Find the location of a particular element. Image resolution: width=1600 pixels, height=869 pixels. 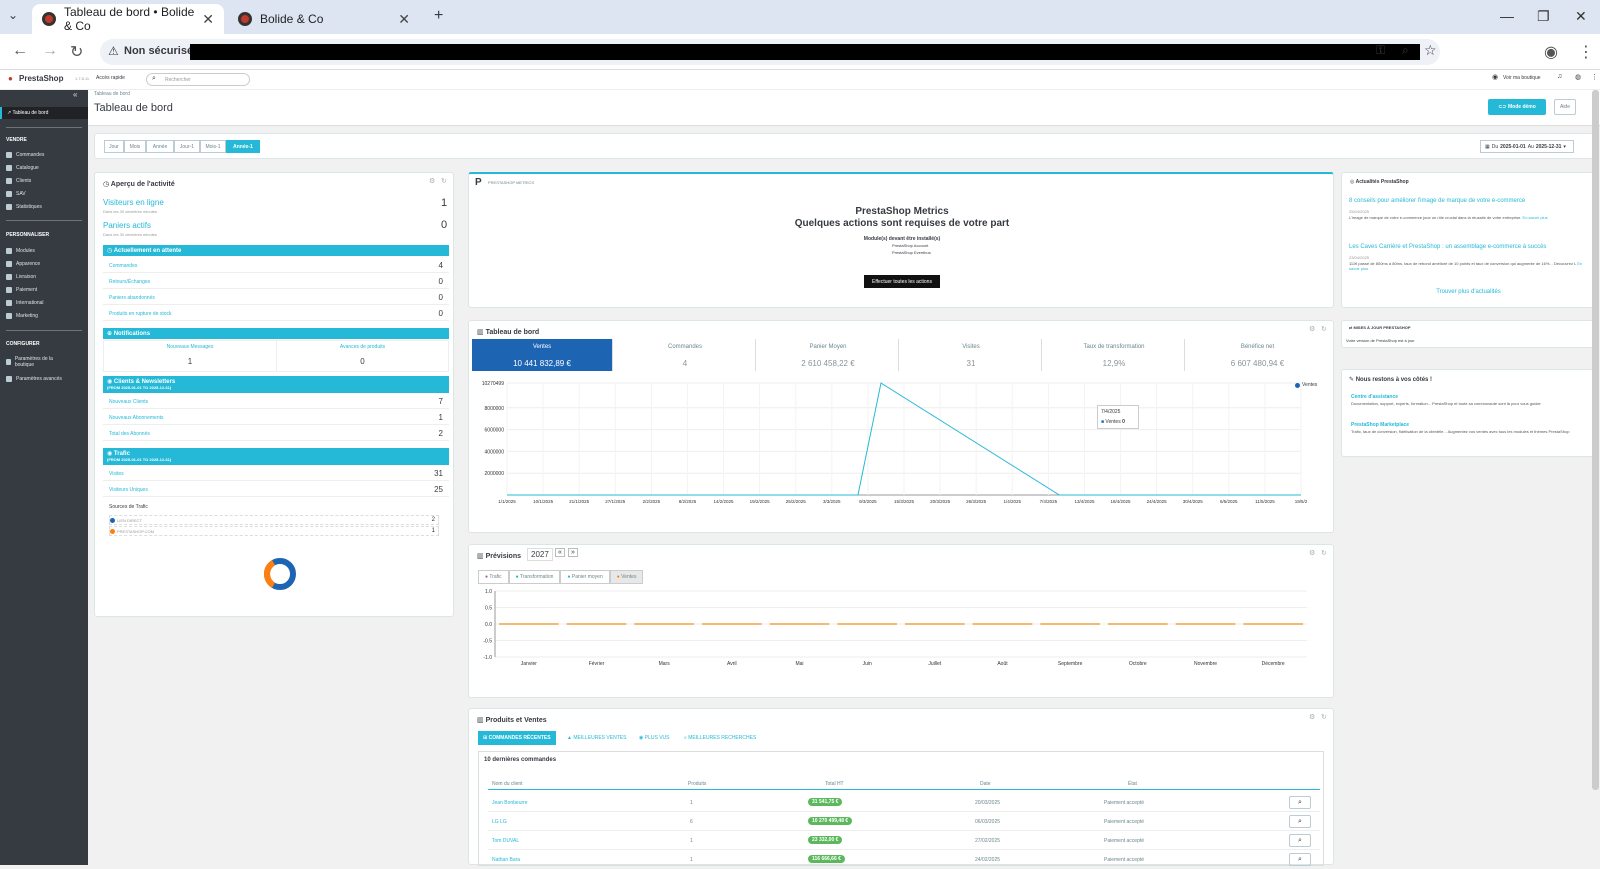

kpi-avg-cart: Panier Moyen 2 610 458,22 € is located at coordinates (828, 355).